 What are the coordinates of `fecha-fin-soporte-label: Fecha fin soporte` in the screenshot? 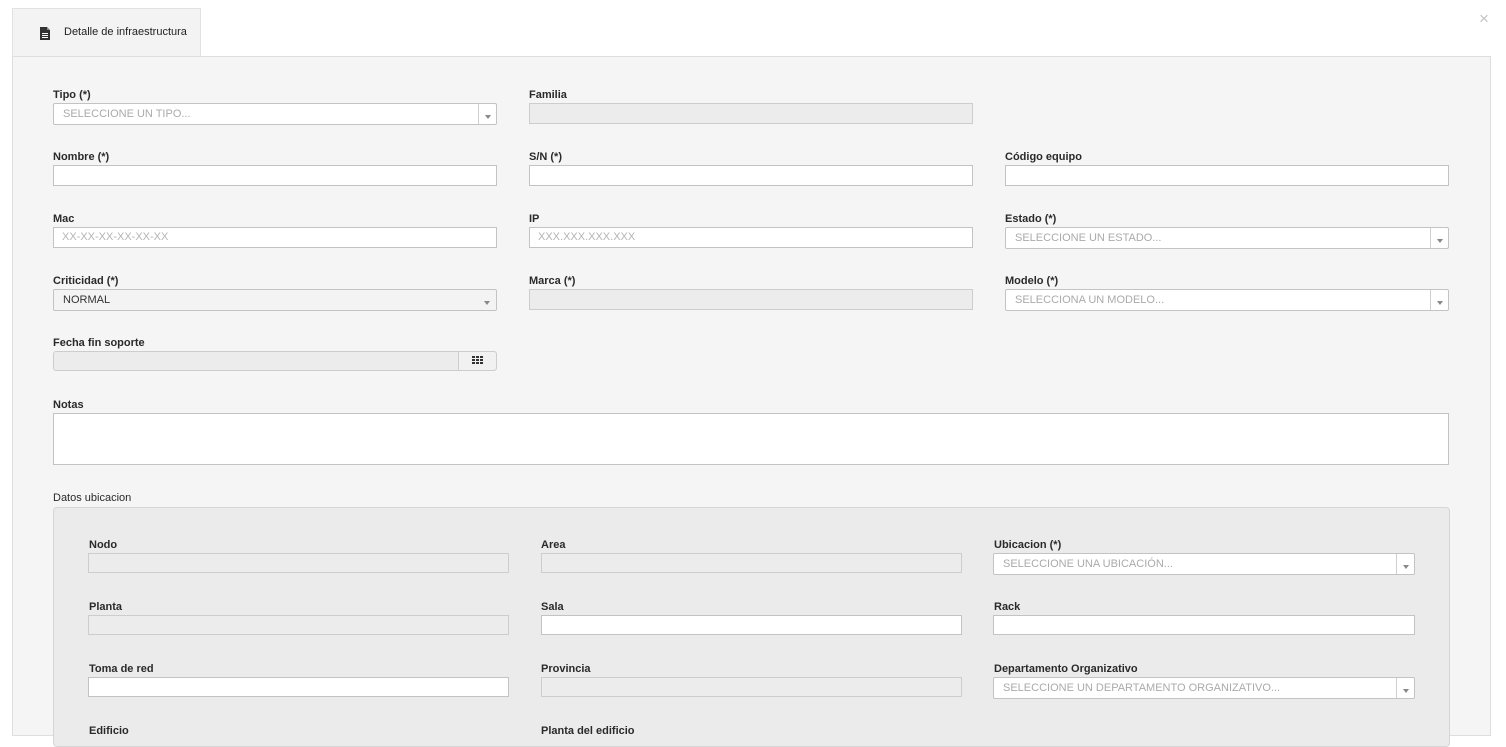 It's located at (99, 343).